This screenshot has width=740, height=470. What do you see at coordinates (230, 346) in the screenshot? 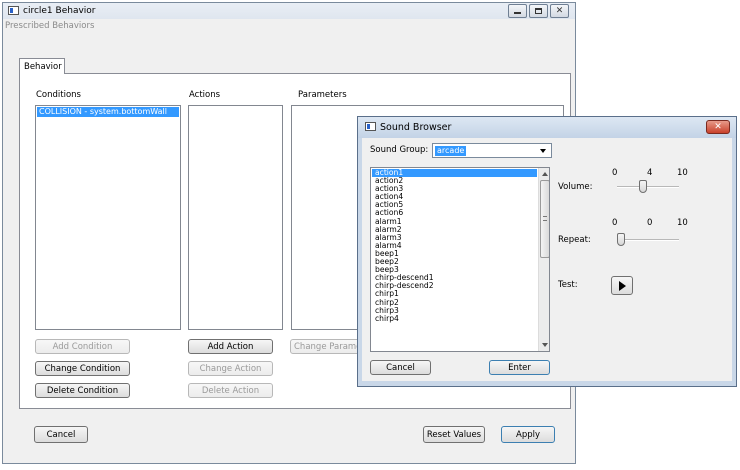
I see `add-action-button: Add Action` at bounding box center [230, 346].